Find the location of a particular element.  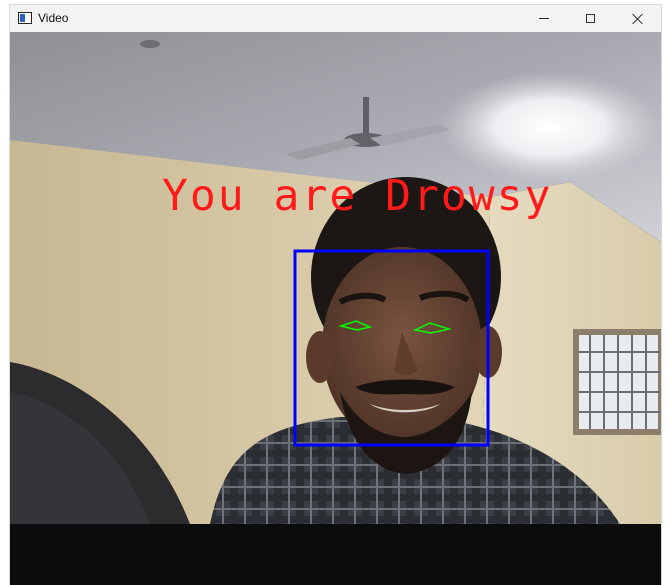

close-icon is located at coordinates (638, 19).